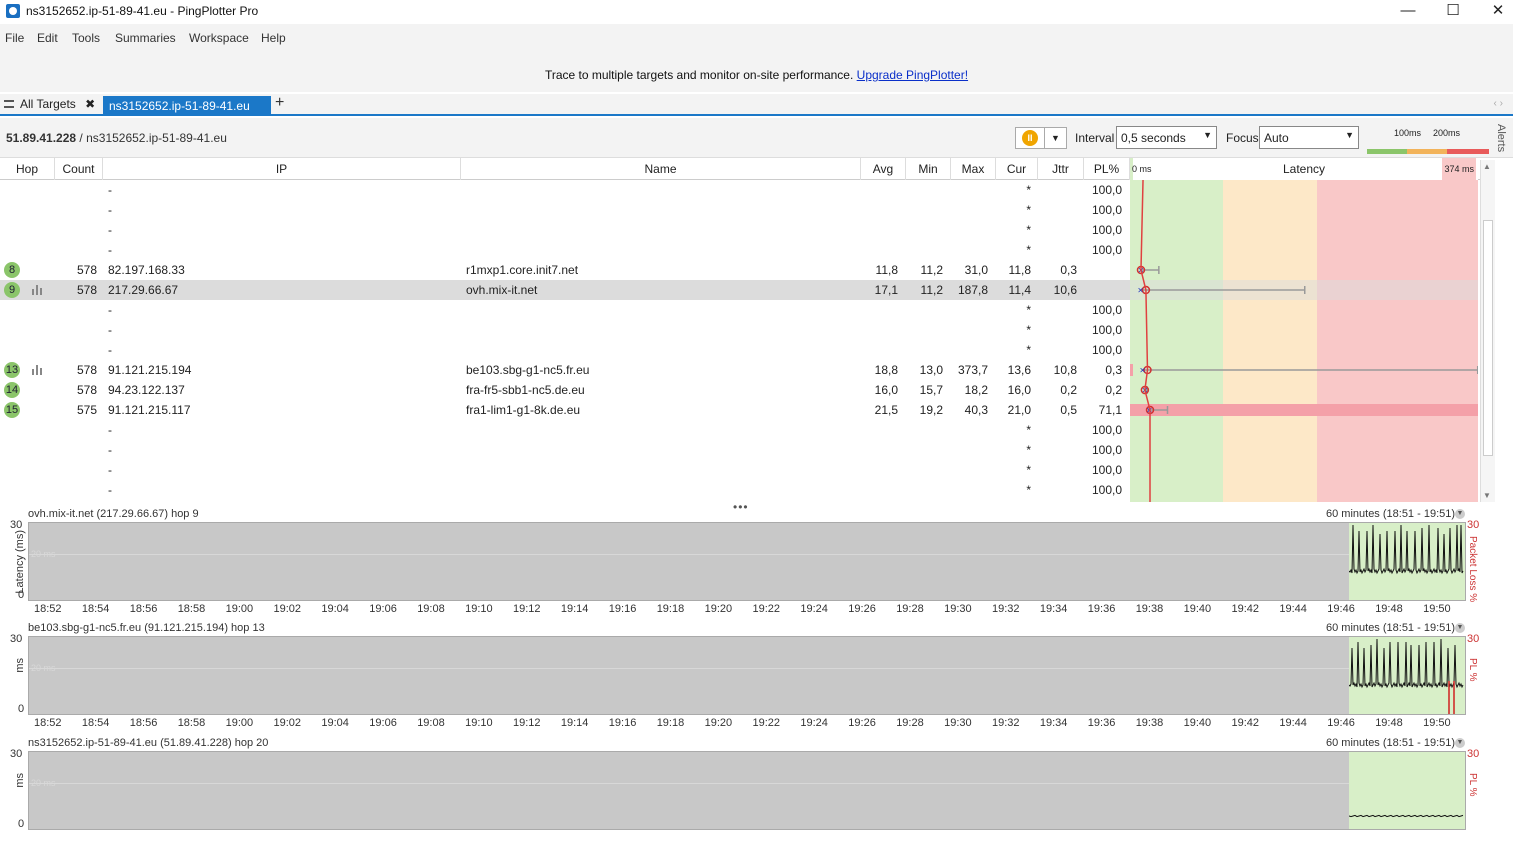 The image size is (1513, 851). I want to click on tab-all-targets: All Targets ✖, so click(49, 104).